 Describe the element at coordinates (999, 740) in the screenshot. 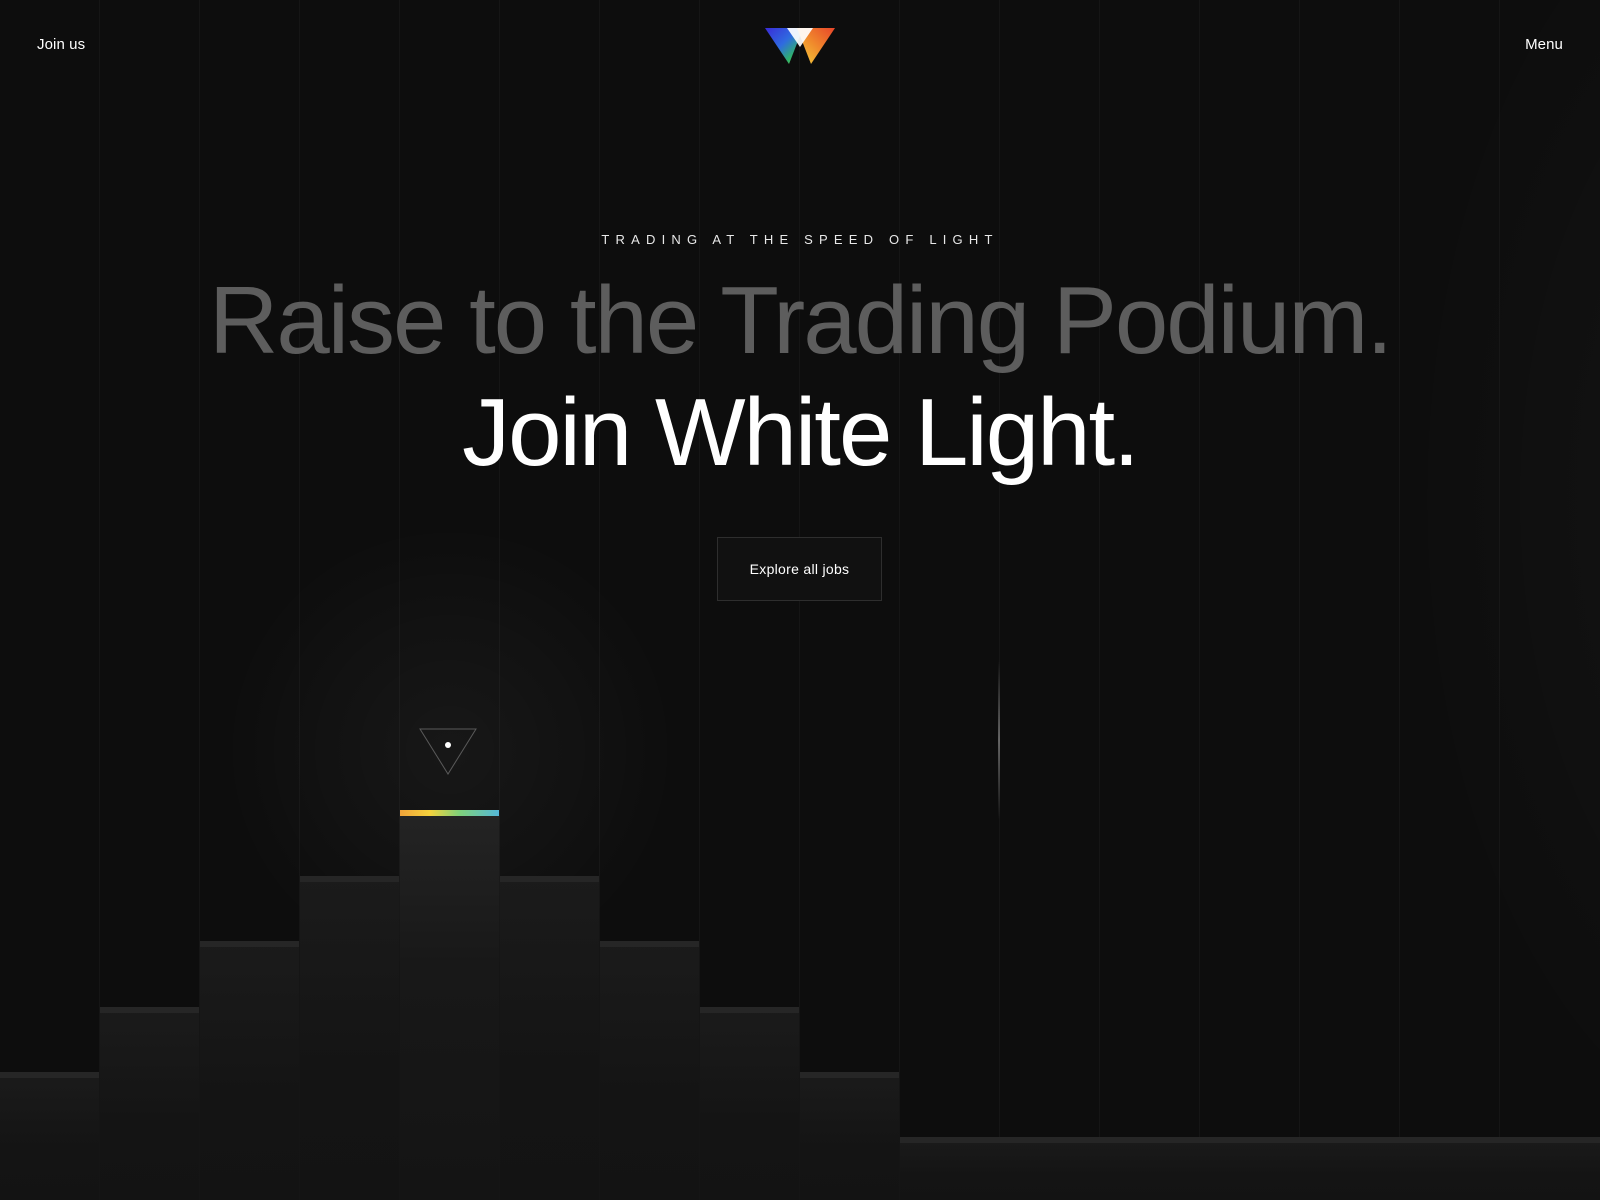

I see `light-streak` at that location.